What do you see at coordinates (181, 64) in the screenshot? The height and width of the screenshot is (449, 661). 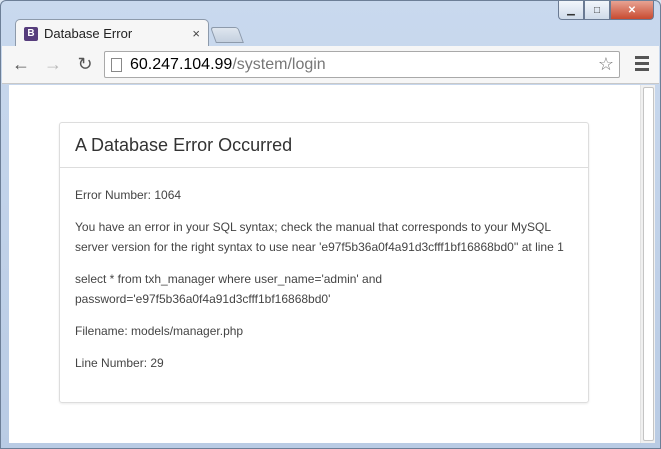 I see `url-host: 60.247.104.99` at bounding box center [181, 64].